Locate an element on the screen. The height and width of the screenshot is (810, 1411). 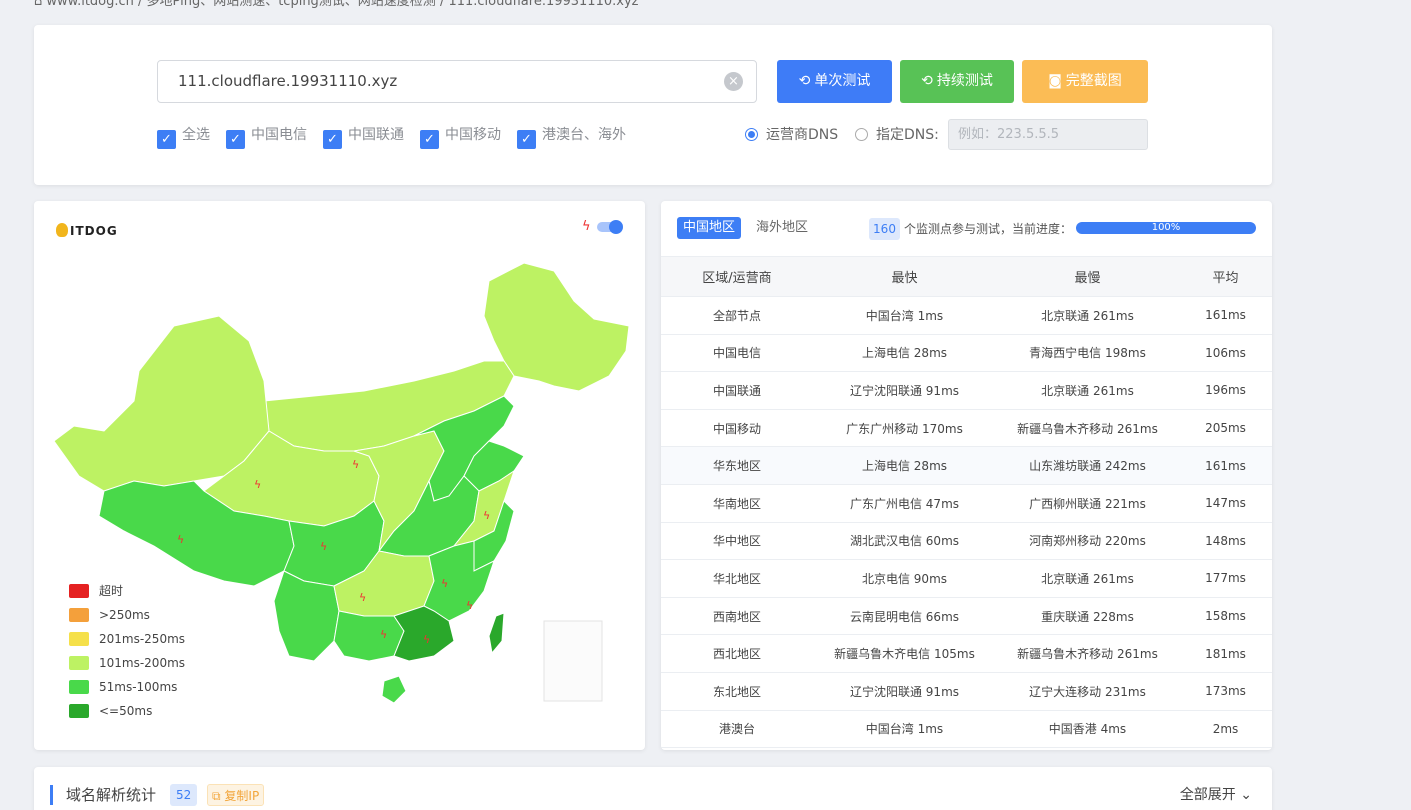
table-cell: 中国电信 is located at coordinates (737, 353).